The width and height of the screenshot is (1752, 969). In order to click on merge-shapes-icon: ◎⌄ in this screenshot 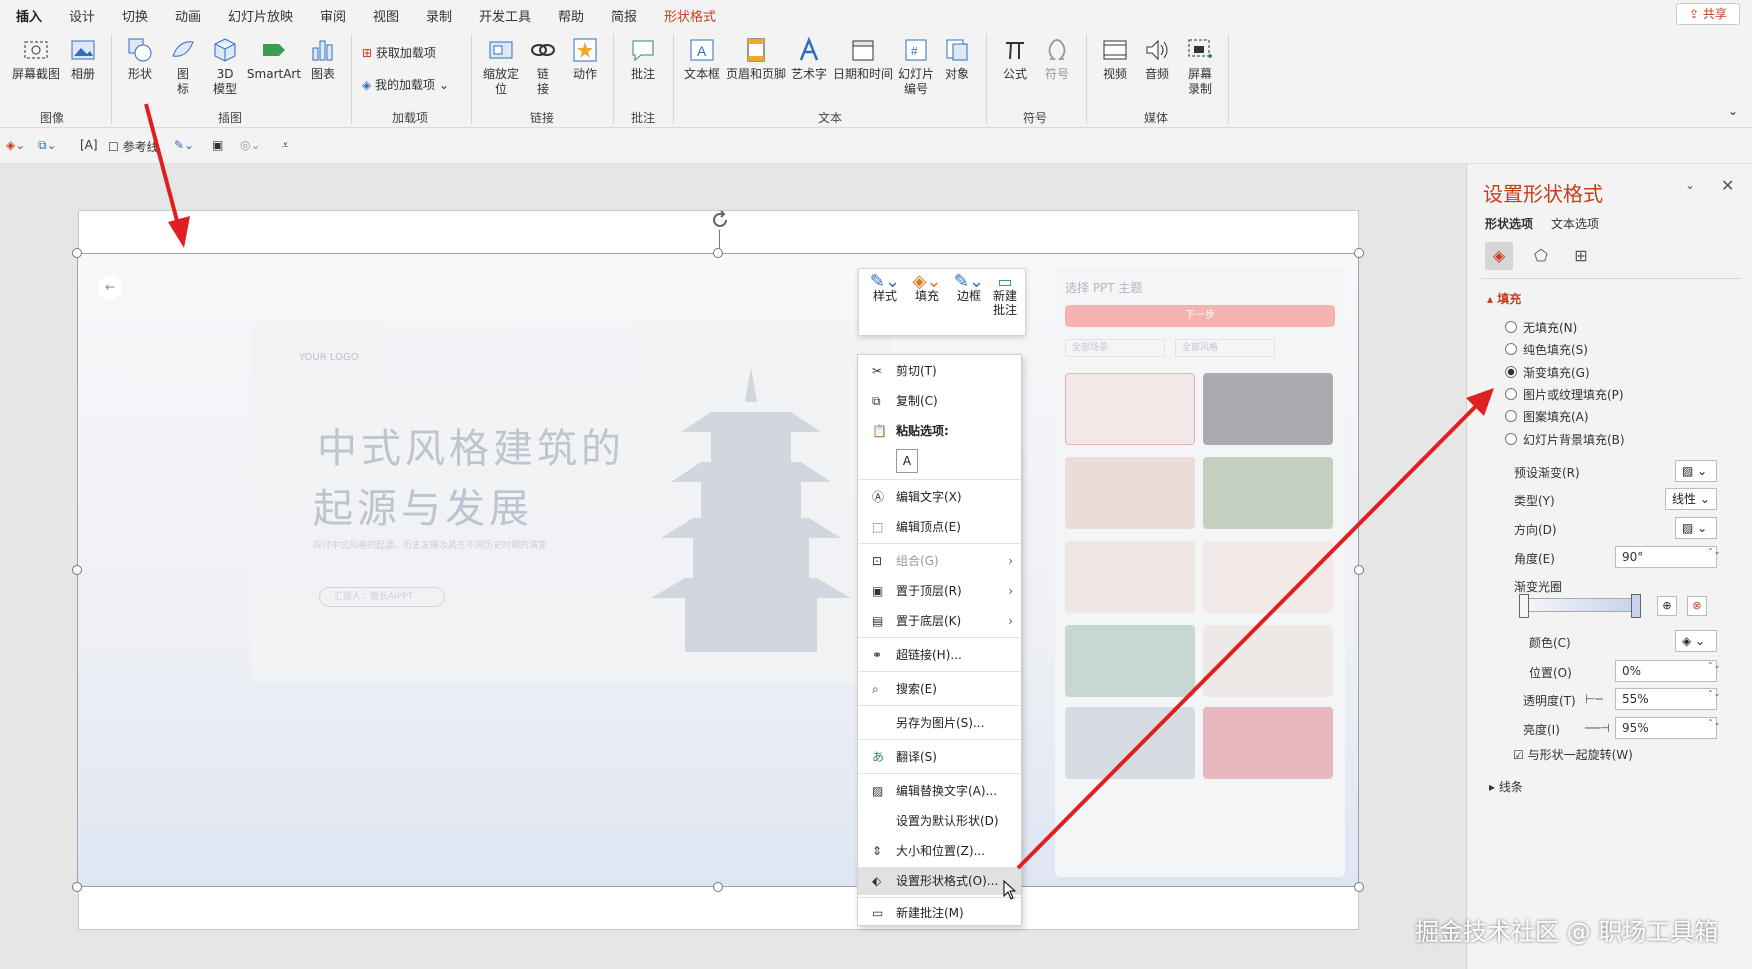, I will do `click(250, 145)`.